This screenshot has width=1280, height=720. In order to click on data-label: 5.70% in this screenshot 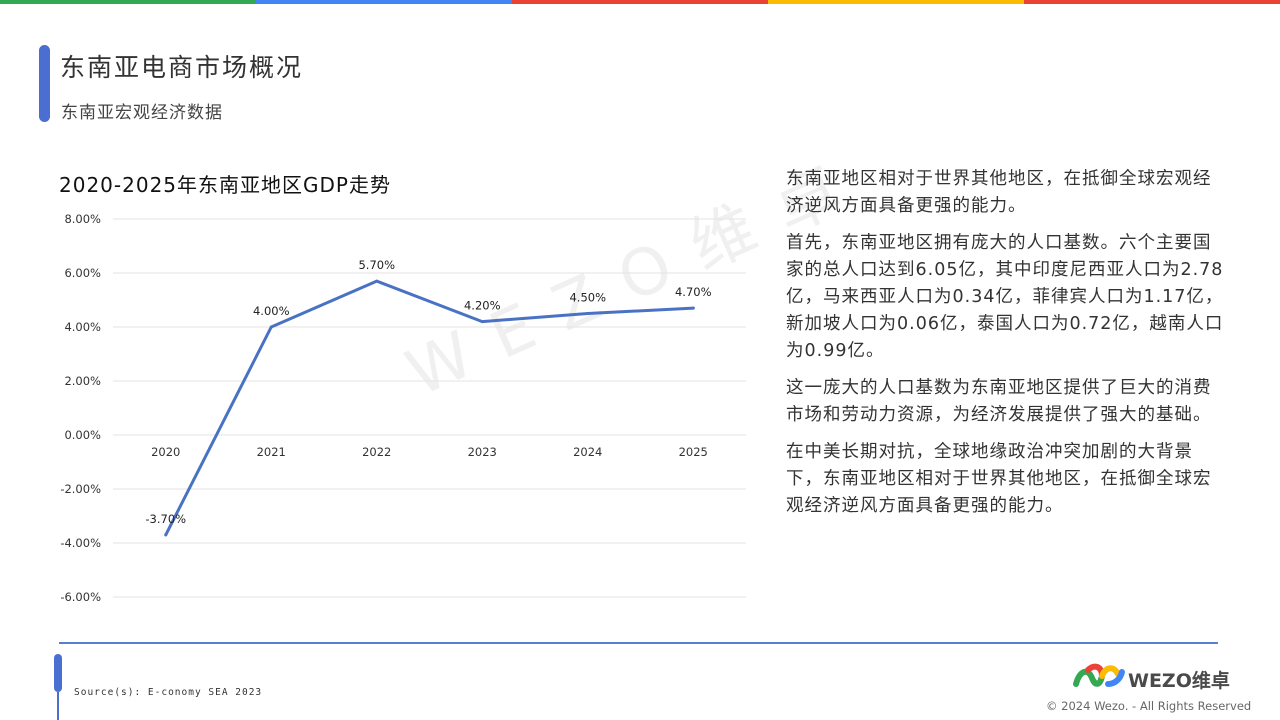, I will do `click(376, 265)`.